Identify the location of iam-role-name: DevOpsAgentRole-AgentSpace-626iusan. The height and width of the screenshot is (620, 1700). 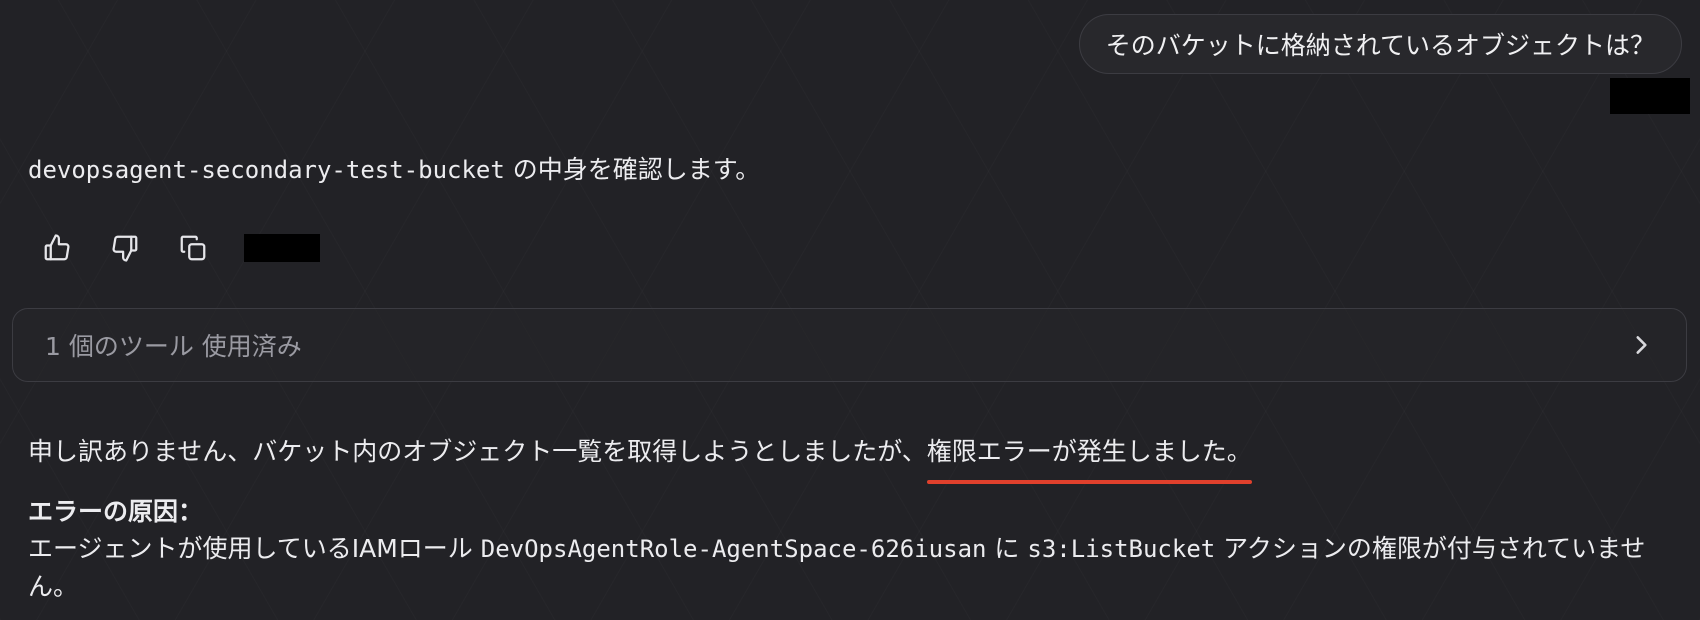
(733, 549).